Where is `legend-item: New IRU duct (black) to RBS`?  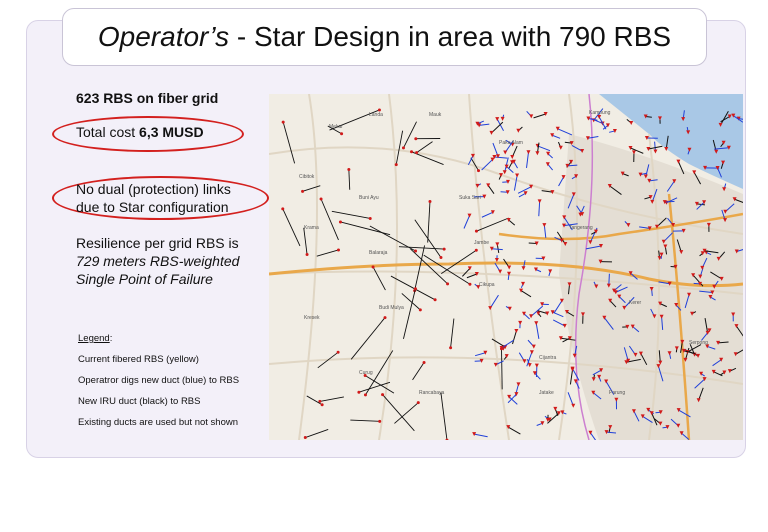 legend-item: New IRU duct (black) to RBS is located at coordinates (139, 401).